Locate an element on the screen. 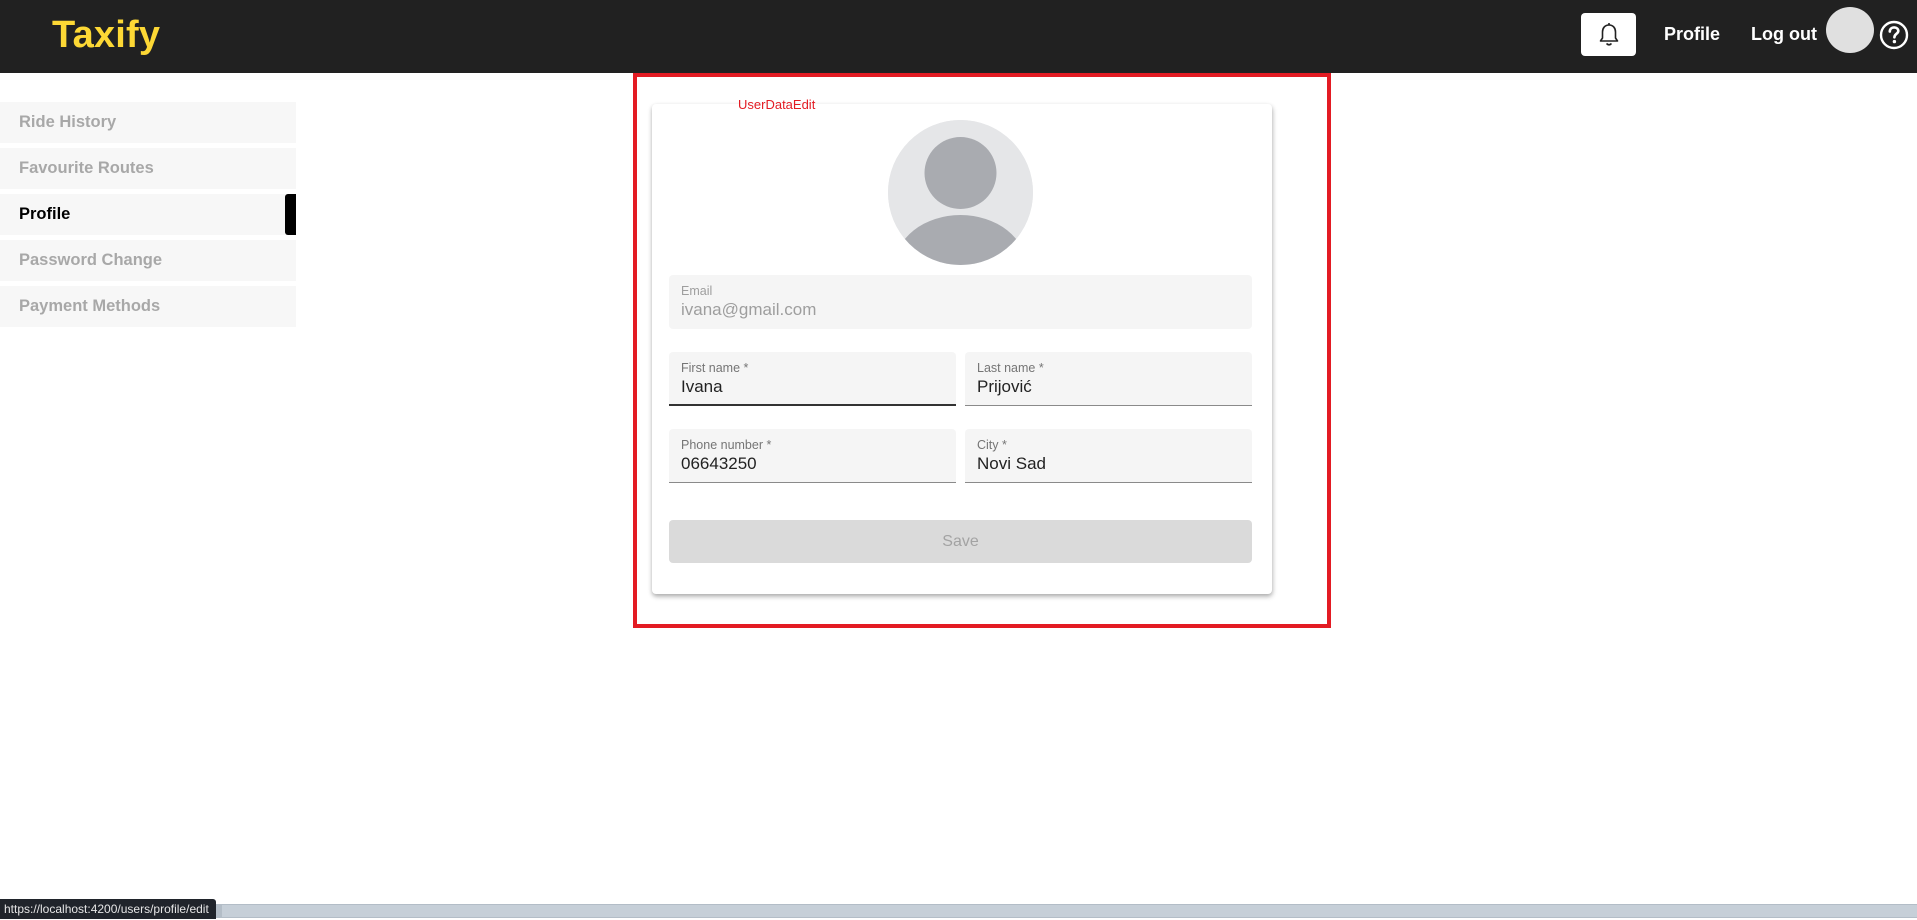 This screenshot has height=920, width=1917. sidebar-item-ride-history: Ride History is located at coordinates (148, 122).